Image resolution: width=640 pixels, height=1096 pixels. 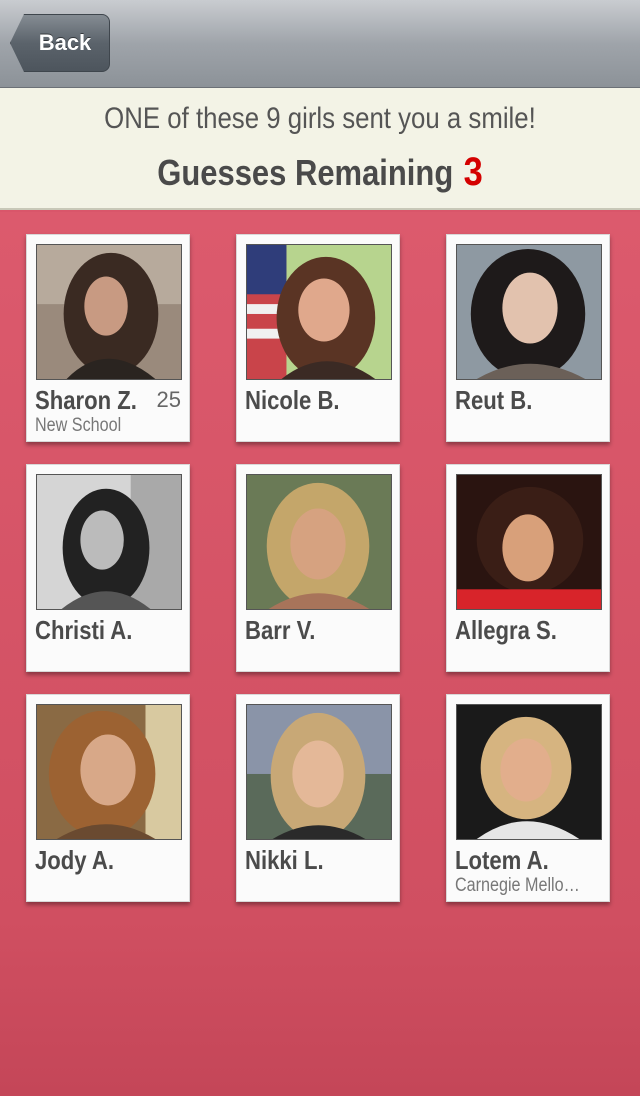 I want to click on profile-name: Nikki L., so click(x=284, y=860).